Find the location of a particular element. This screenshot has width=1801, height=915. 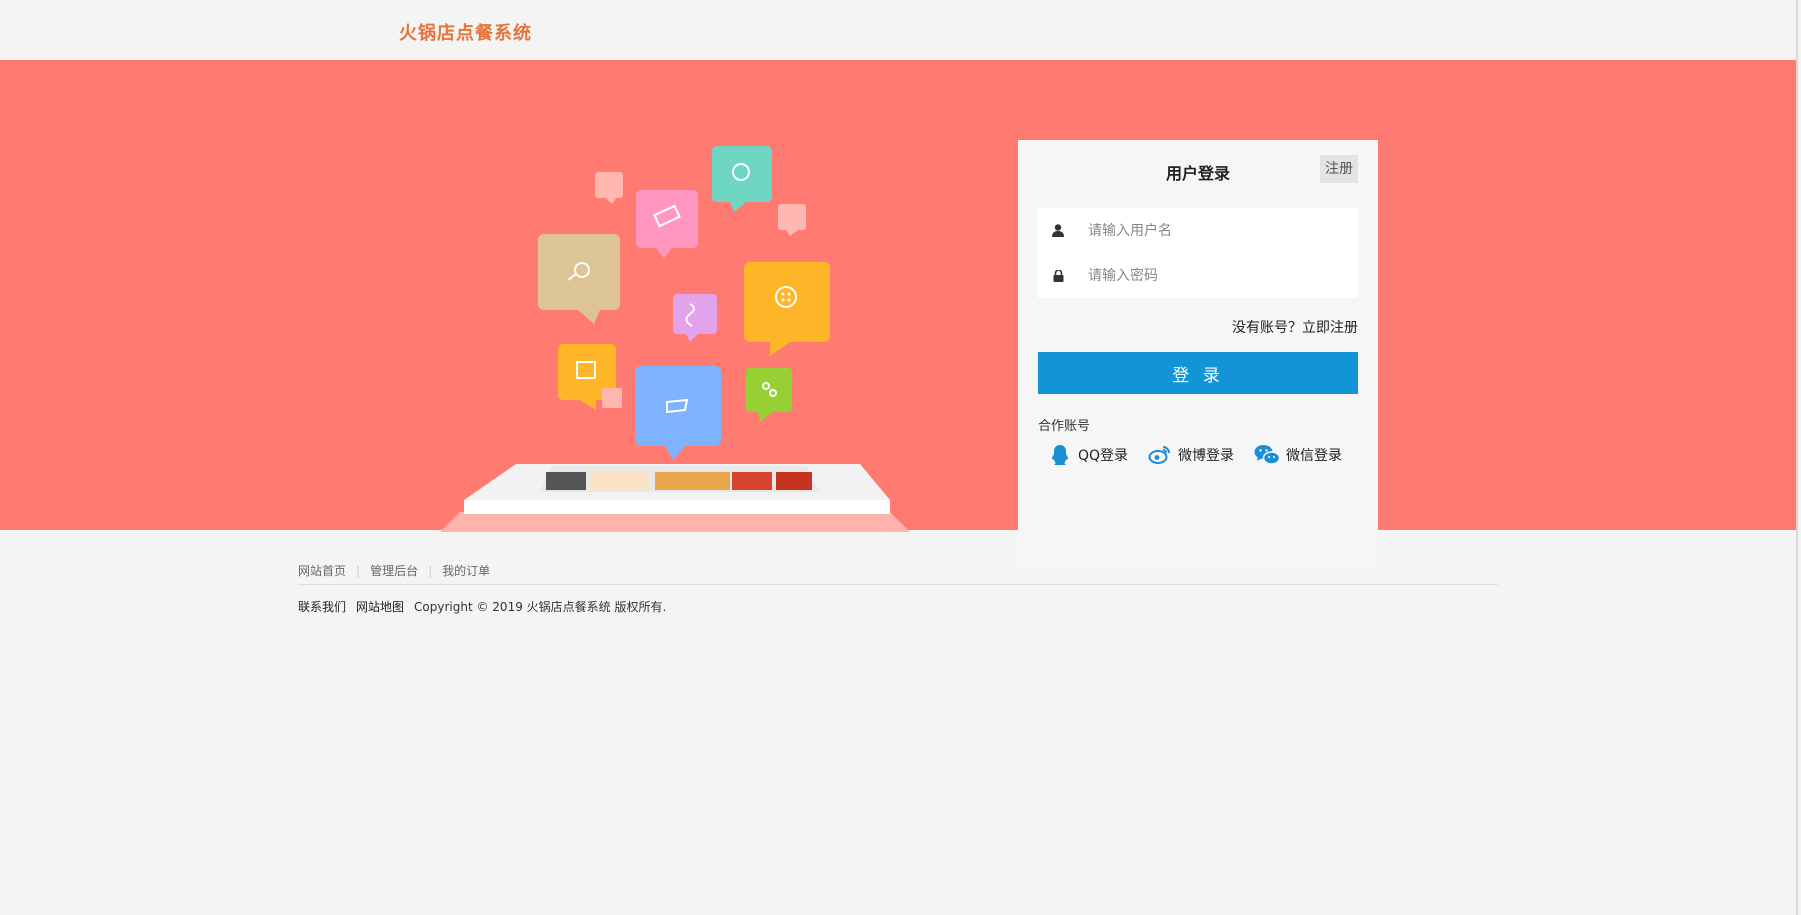

qq-login-label: QQ登录 is located at coordinates (1103, 456).